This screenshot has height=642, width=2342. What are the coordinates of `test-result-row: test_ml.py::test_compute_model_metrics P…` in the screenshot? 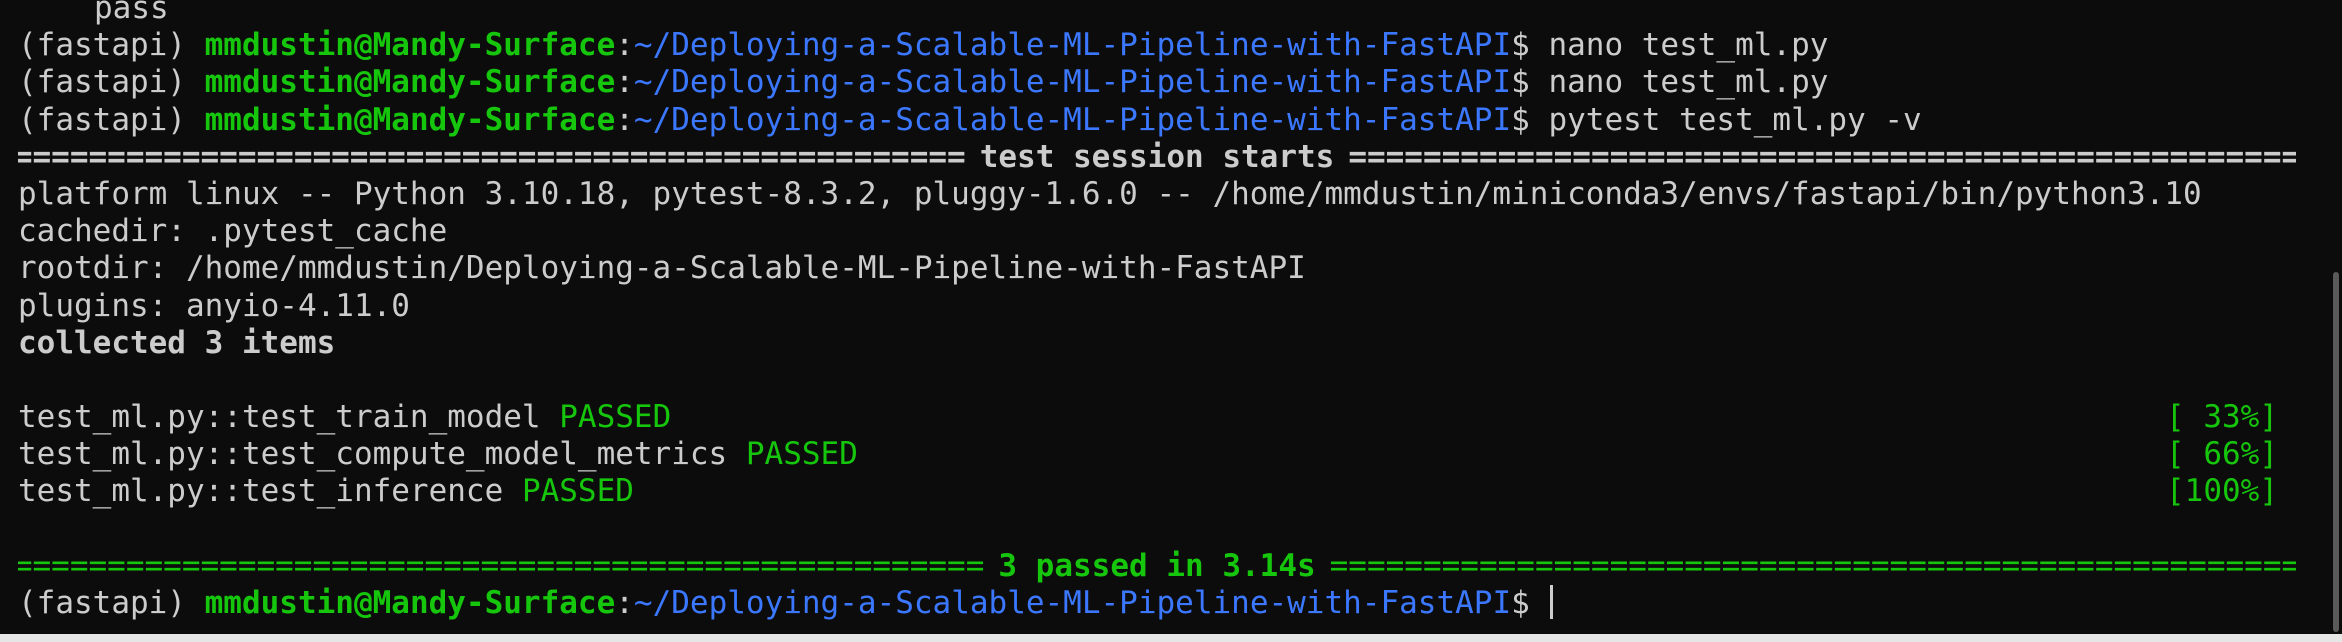 It's located at (1148, 454).